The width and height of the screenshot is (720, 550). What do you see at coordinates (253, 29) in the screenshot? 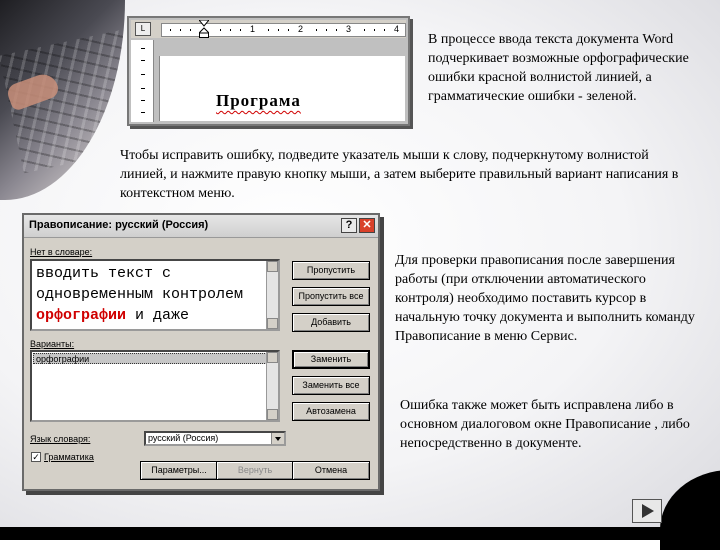
I see `ruler-number: 1` at bounding box center [253, 29].